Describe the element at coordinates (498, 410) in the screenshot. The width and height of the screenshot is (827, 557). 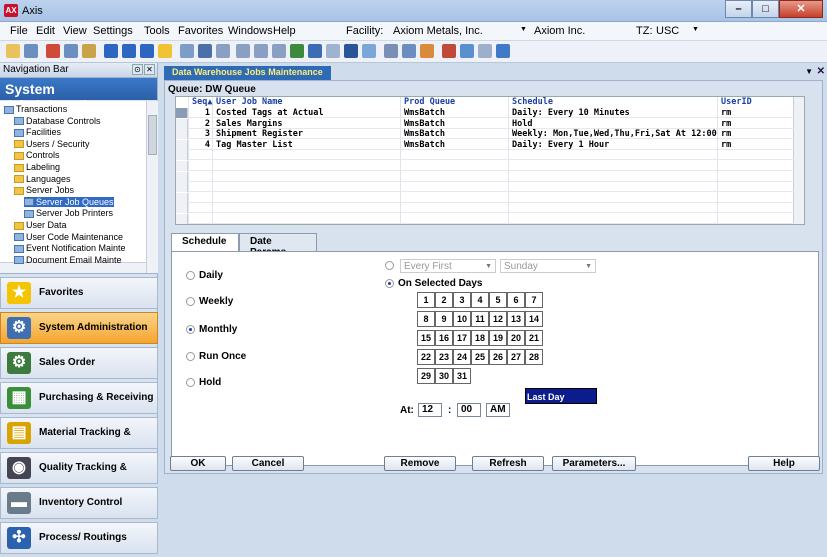
I see `ampm-toggle: AM` at that location.